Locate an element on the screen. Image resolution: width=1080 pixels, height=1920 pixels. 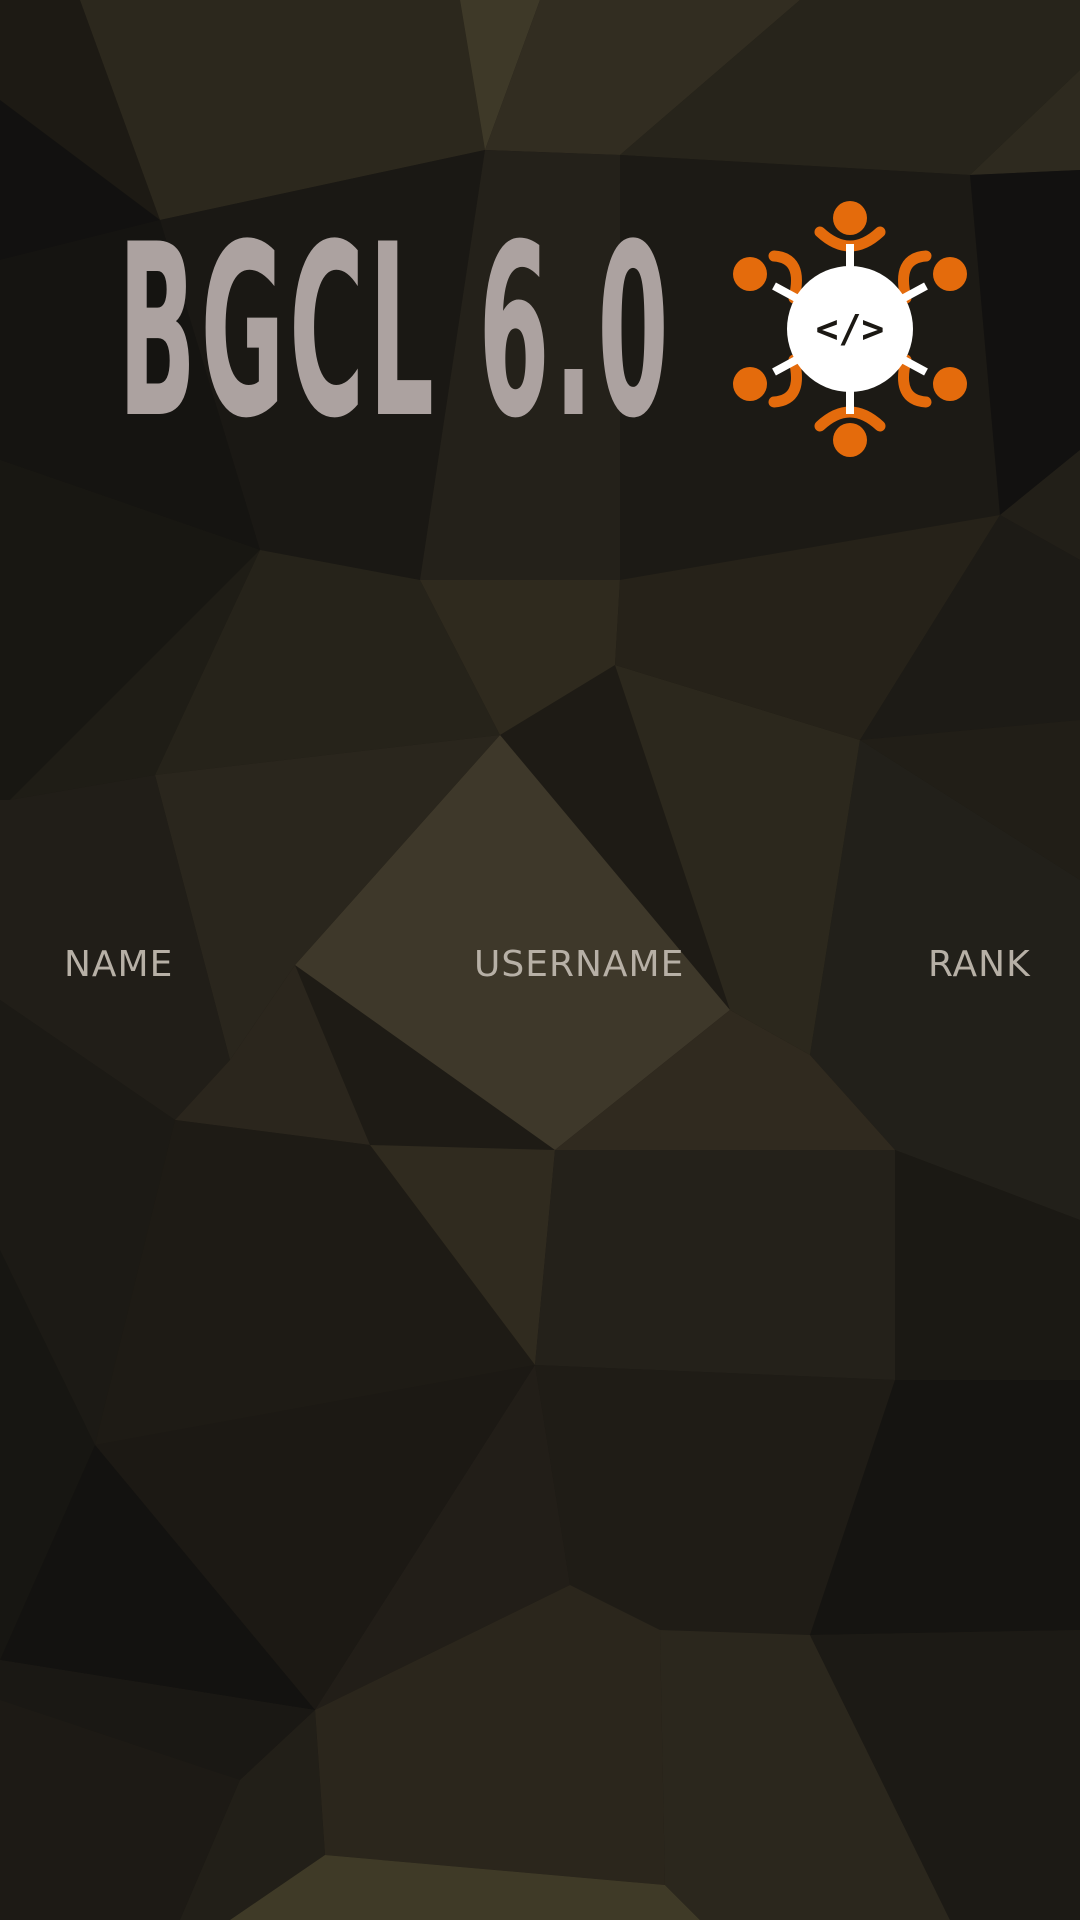
leaderboard-header: NAME USERNAME RANK is located at coordinates (540, 970).